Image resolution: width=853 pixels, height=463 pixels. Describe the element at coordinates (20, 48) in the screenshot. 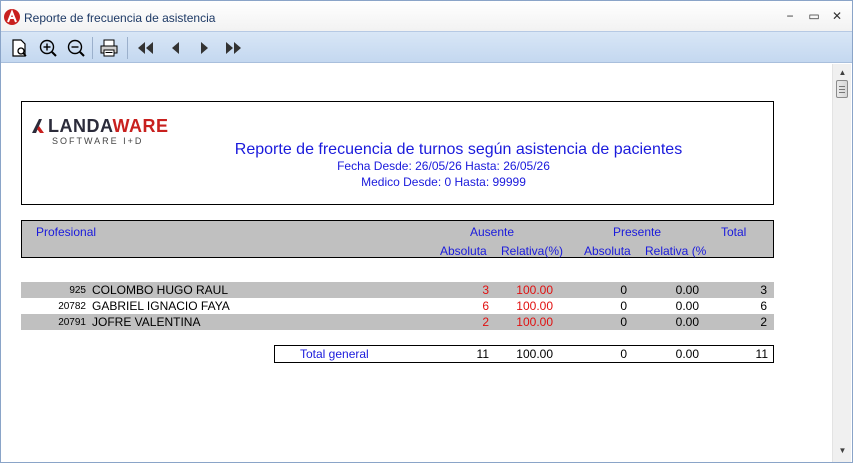

I see `page-preview-icon` at that location.